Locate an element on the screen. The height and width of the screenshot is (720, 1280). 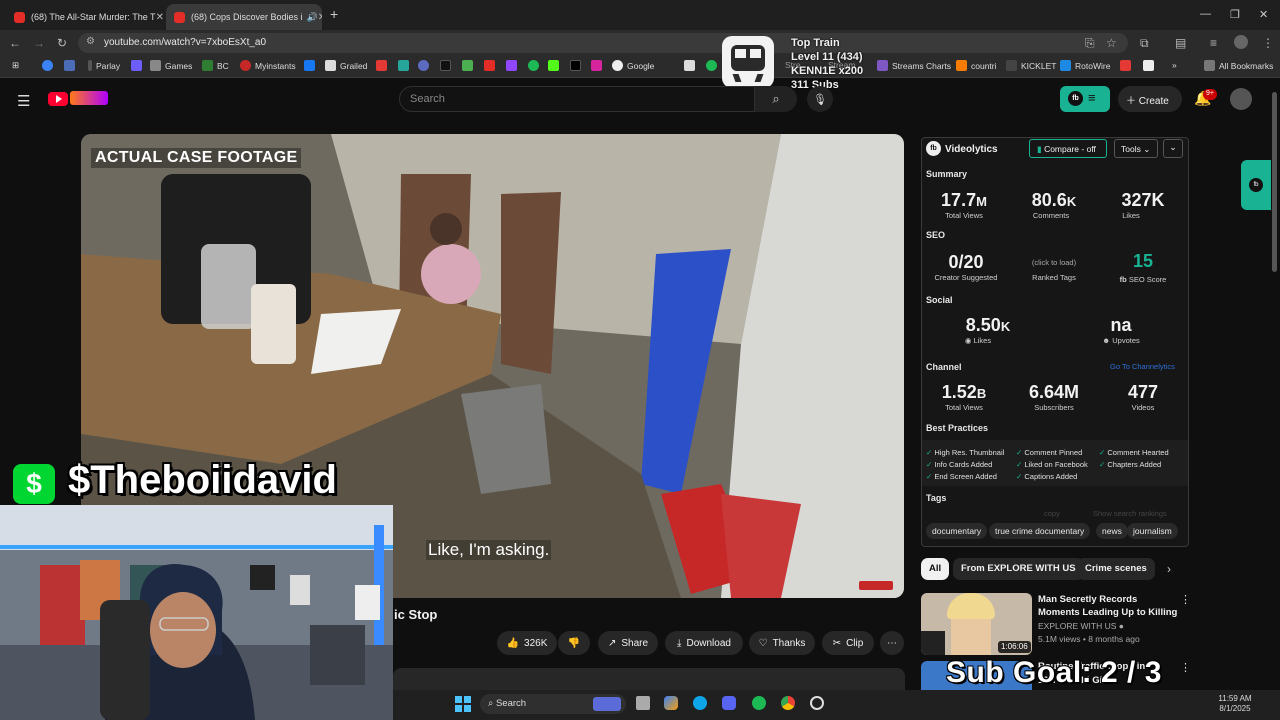
bookmark-star-icon: ☆ is located at coordinates (1111, 43).